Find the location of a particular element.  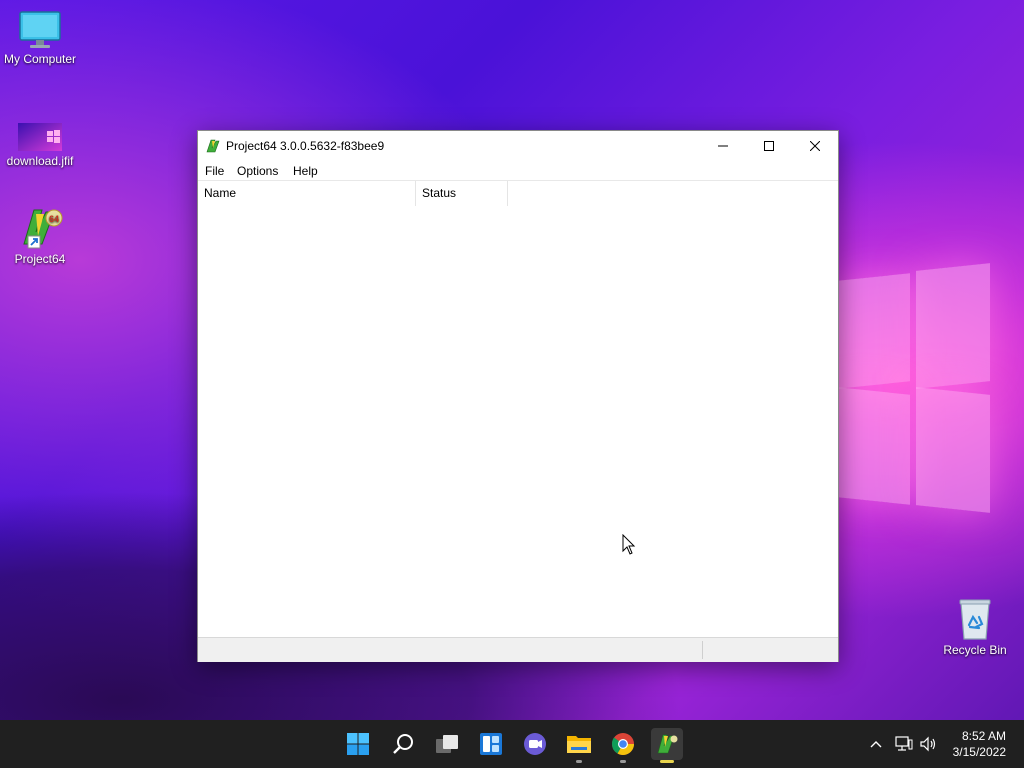

menu-help: Help is located at coordinates (305, 171).